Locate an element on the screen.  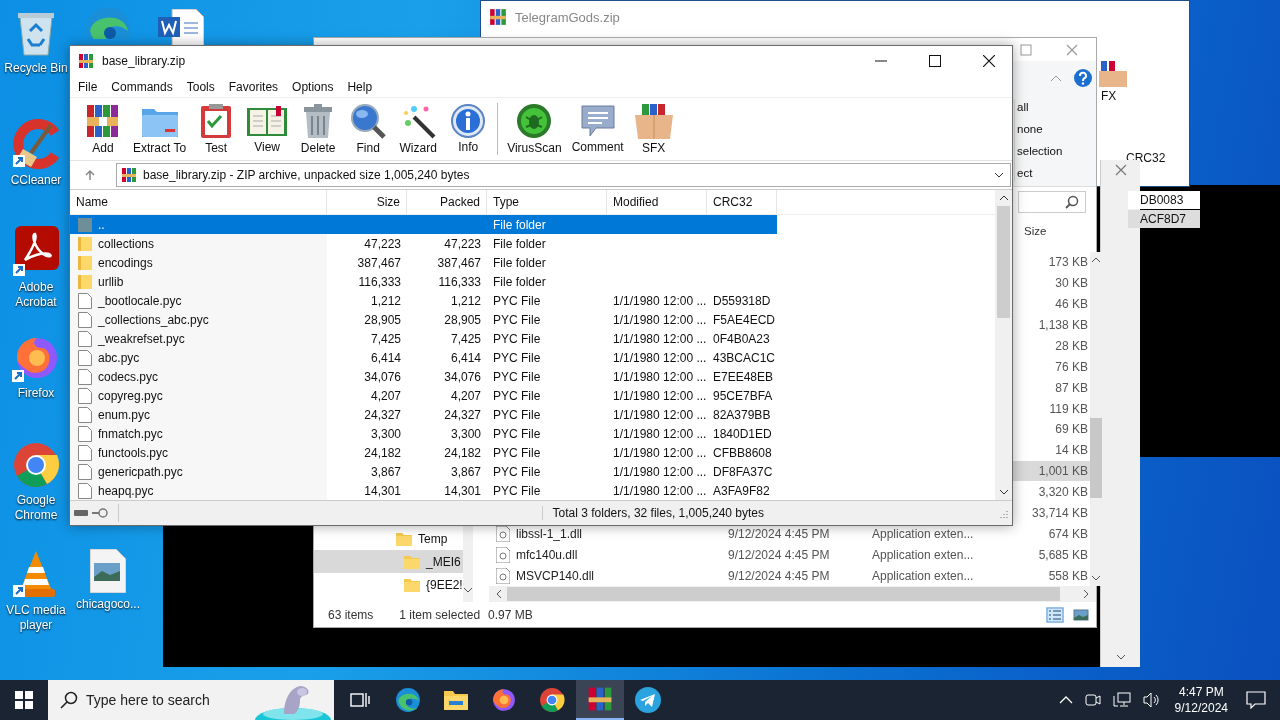
search-field: Type here to search is located at coordinates (191, 700).